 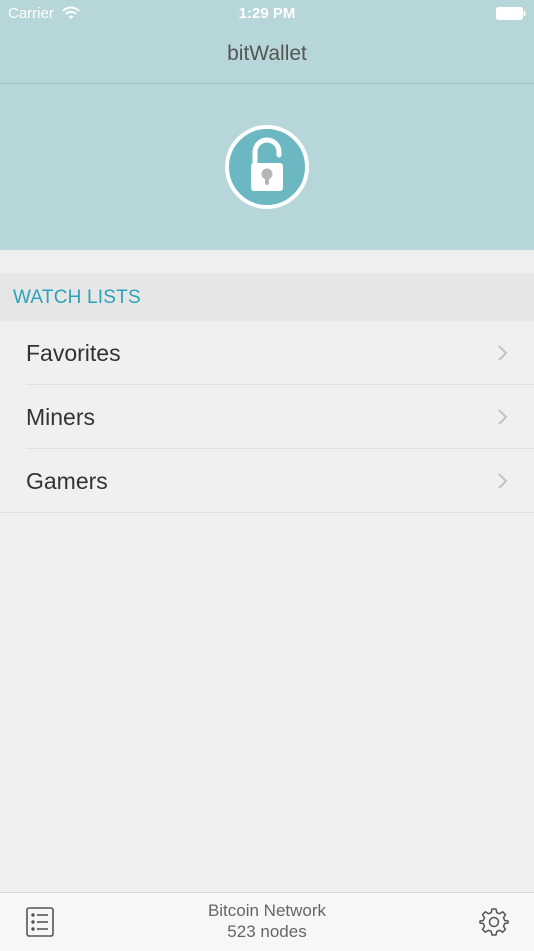 I want to click on divider, so click(x=267, y=512).